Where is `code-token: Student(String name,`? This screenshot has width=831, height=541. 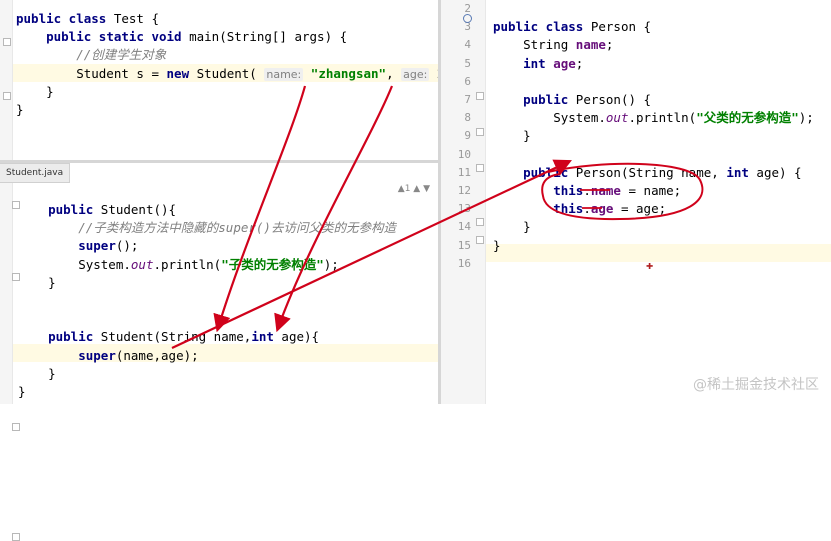 code-token: Student(String name, is located at coordinates (176, 337).